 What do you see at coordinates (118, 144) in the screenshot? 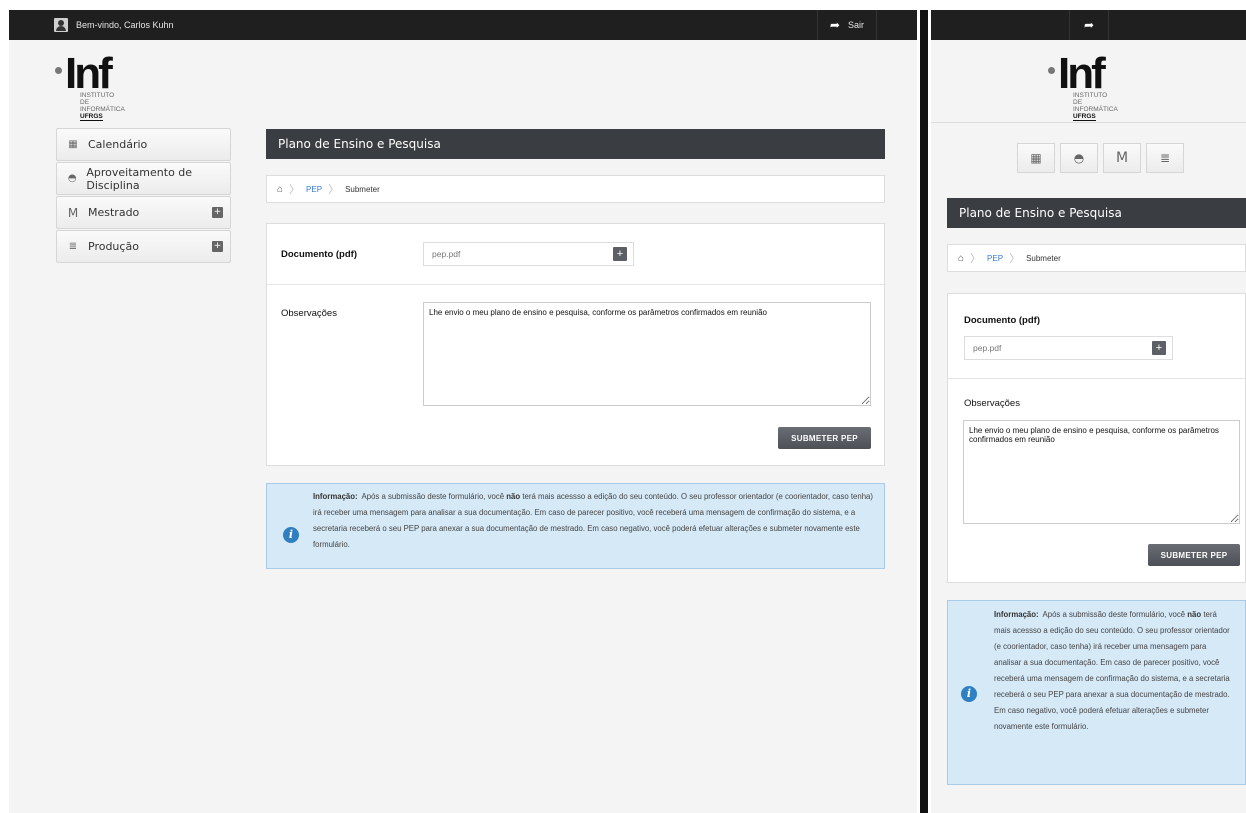
I see `sidebar-item-label: Calendário` at bounding box center [118, 144].